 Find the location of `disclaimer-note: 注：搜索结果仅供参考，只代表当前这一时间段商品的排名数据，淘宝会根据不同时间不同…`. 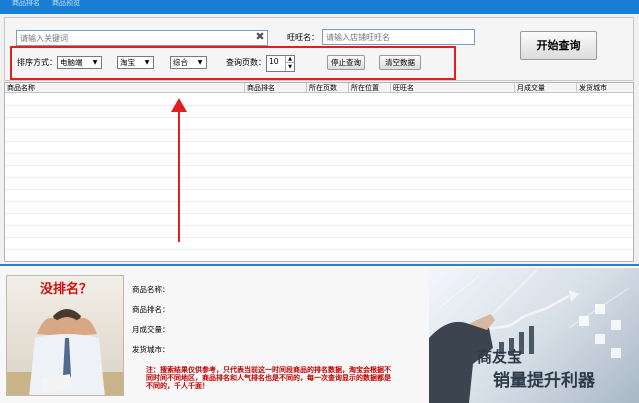

disclaimer-note: 注：搜索结果仅供参考，只代表当前这一时间段商品的排名数据，淘宝会根据不同时间不同… is located at coordinates (268, 378).